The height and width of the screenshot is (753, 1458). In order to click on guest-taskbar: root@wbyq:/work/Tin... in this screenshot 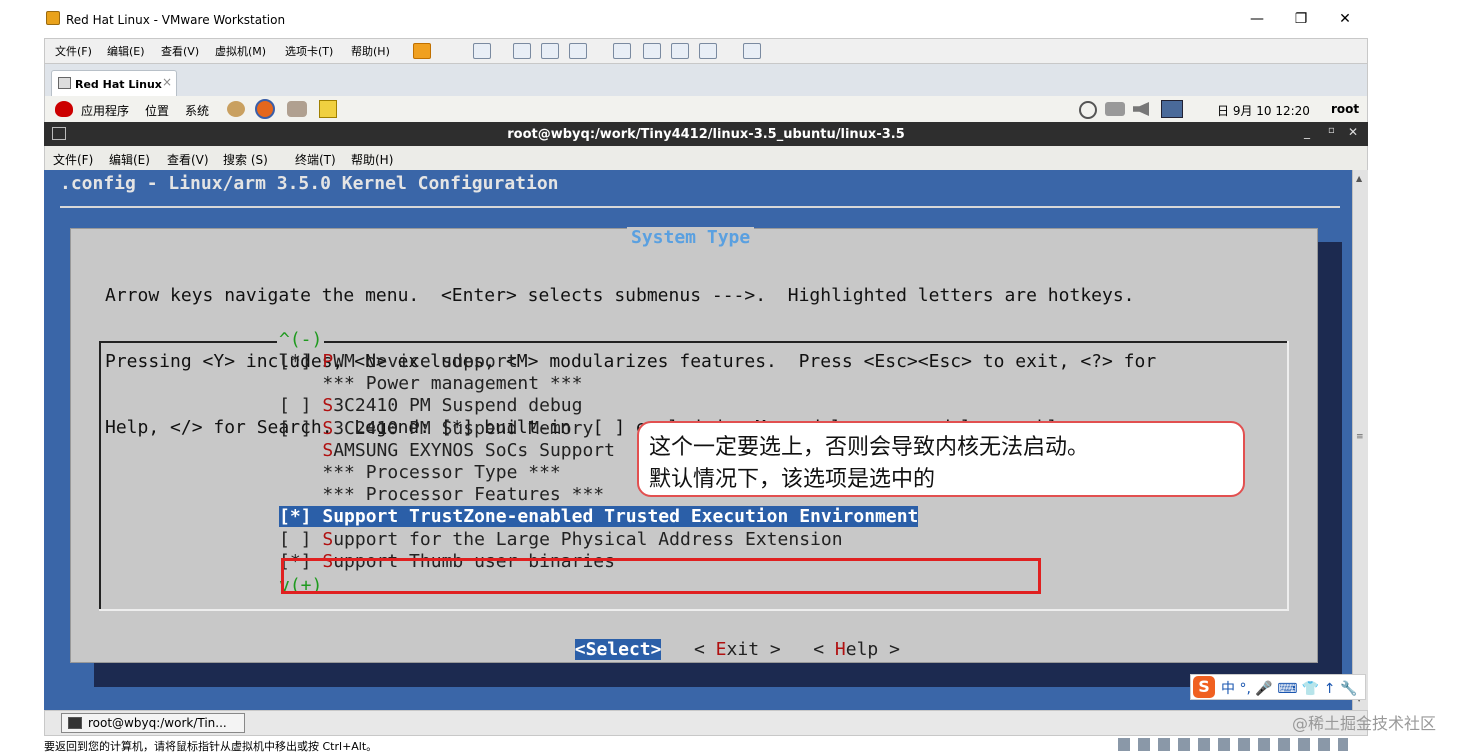, I will do `click(706, 723)`.